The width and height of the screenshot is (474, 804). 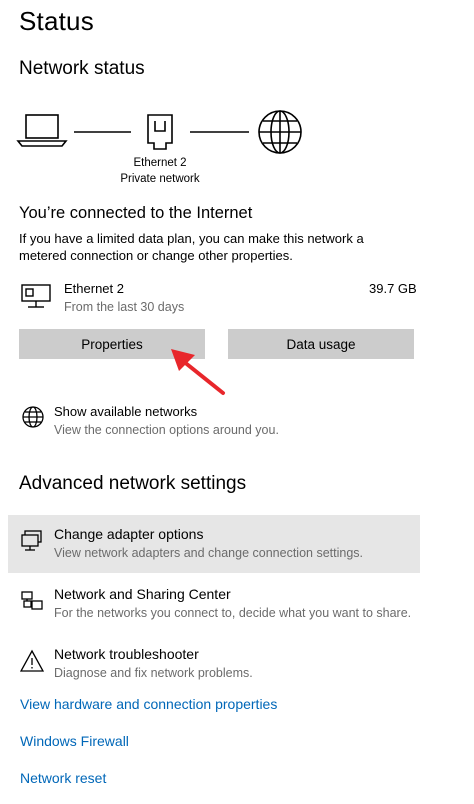 What do you see at coordinates (393, 288) in the screenshot?
I see `usage-data-amount: 39.7 GB` at bounding box center [393, 288].